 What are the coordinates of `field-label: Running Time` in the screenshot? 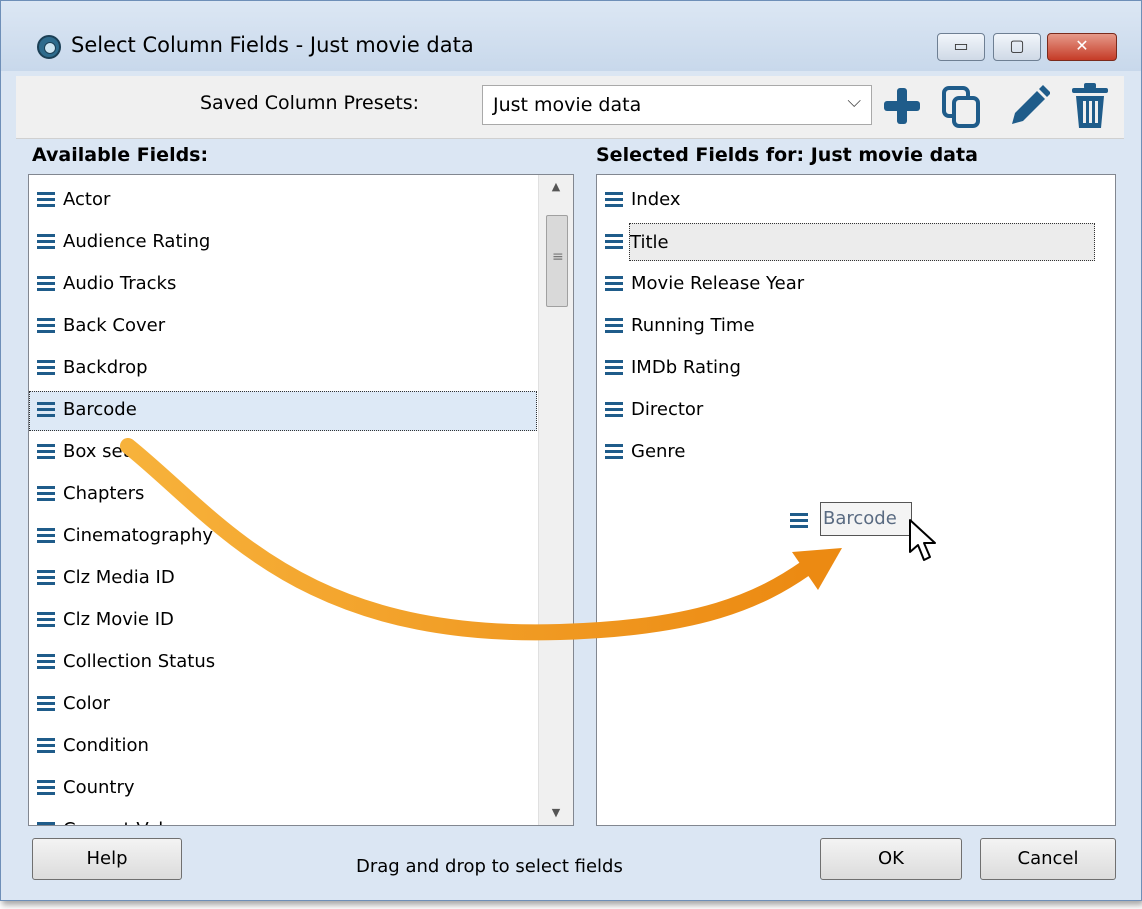 It's located at (693, 325).